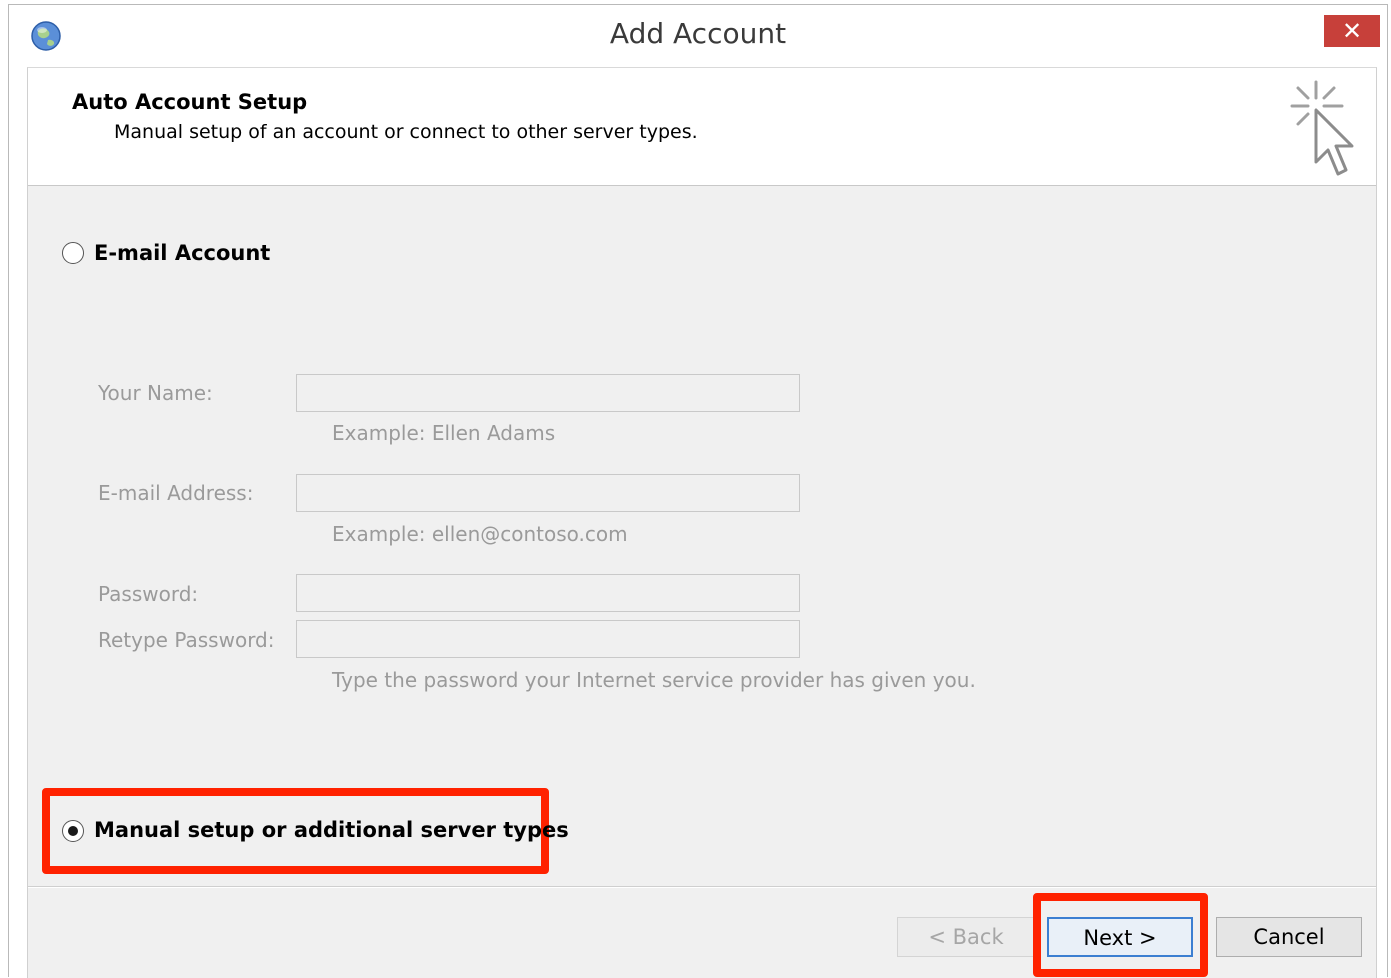 The width and height of the screenshot is (1391, 978). Describe the element at coordinates (548, 393) in the screenshot. I see `your-name-input` at that location.